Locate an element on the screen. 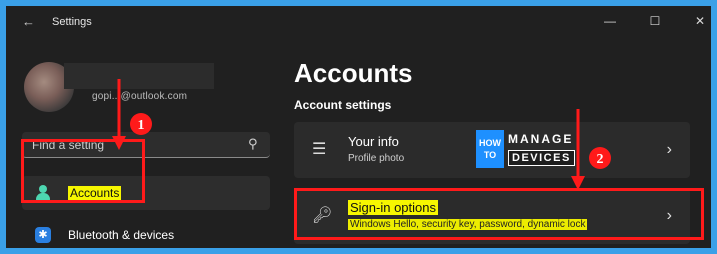  annotation-box-accounts is located at coordinates (83, 171).